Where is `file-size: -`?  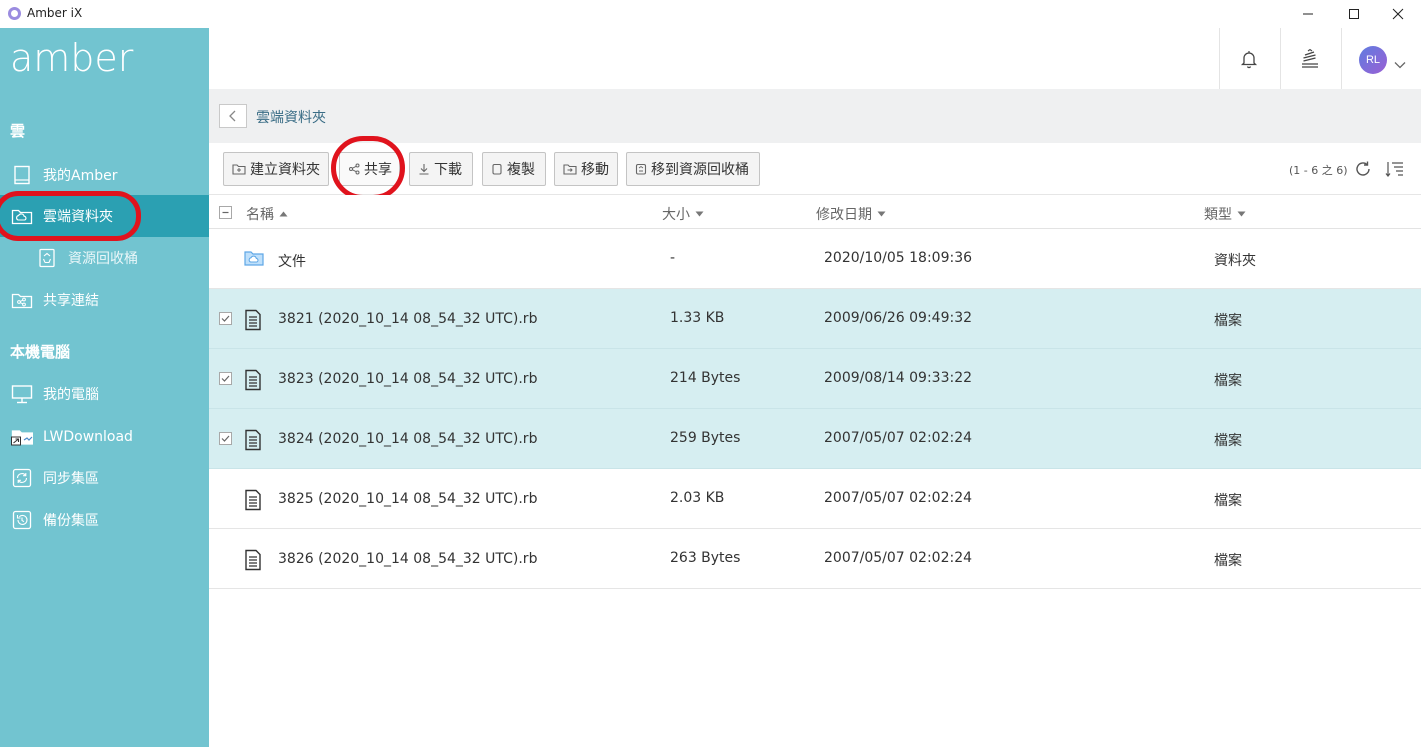 file-size: - is located at coordinates (673, 258).